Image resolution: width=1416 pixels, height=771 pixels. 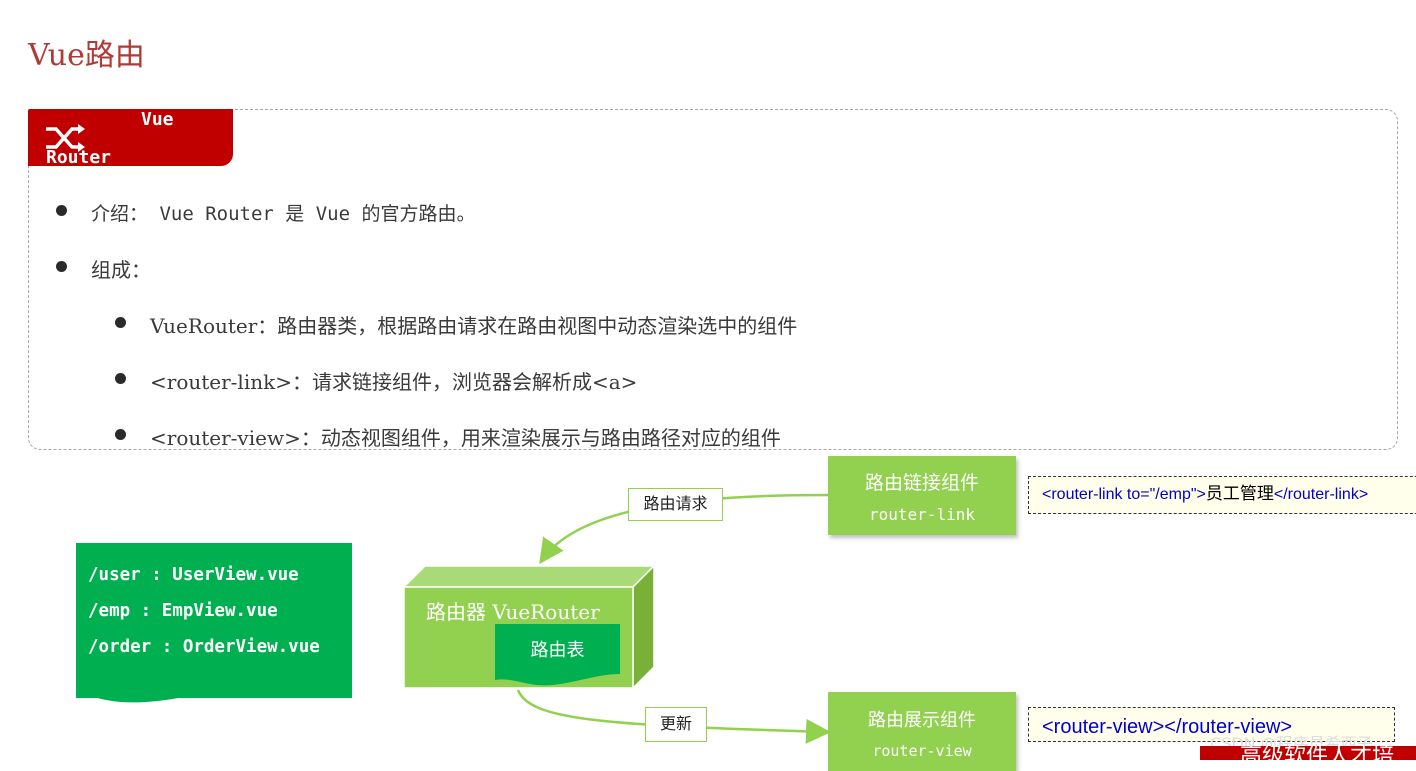 I want to click on snippet-text: 员工管理, so click(x=1239, y=493).